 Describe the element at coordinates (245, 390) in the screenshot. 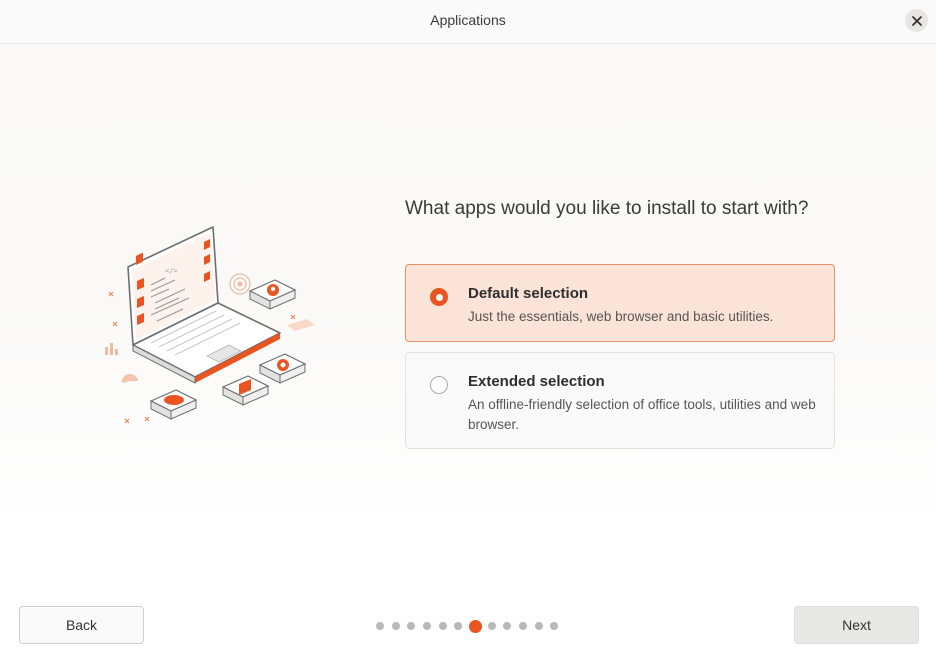

I see `app-cube-shopping` at that location.